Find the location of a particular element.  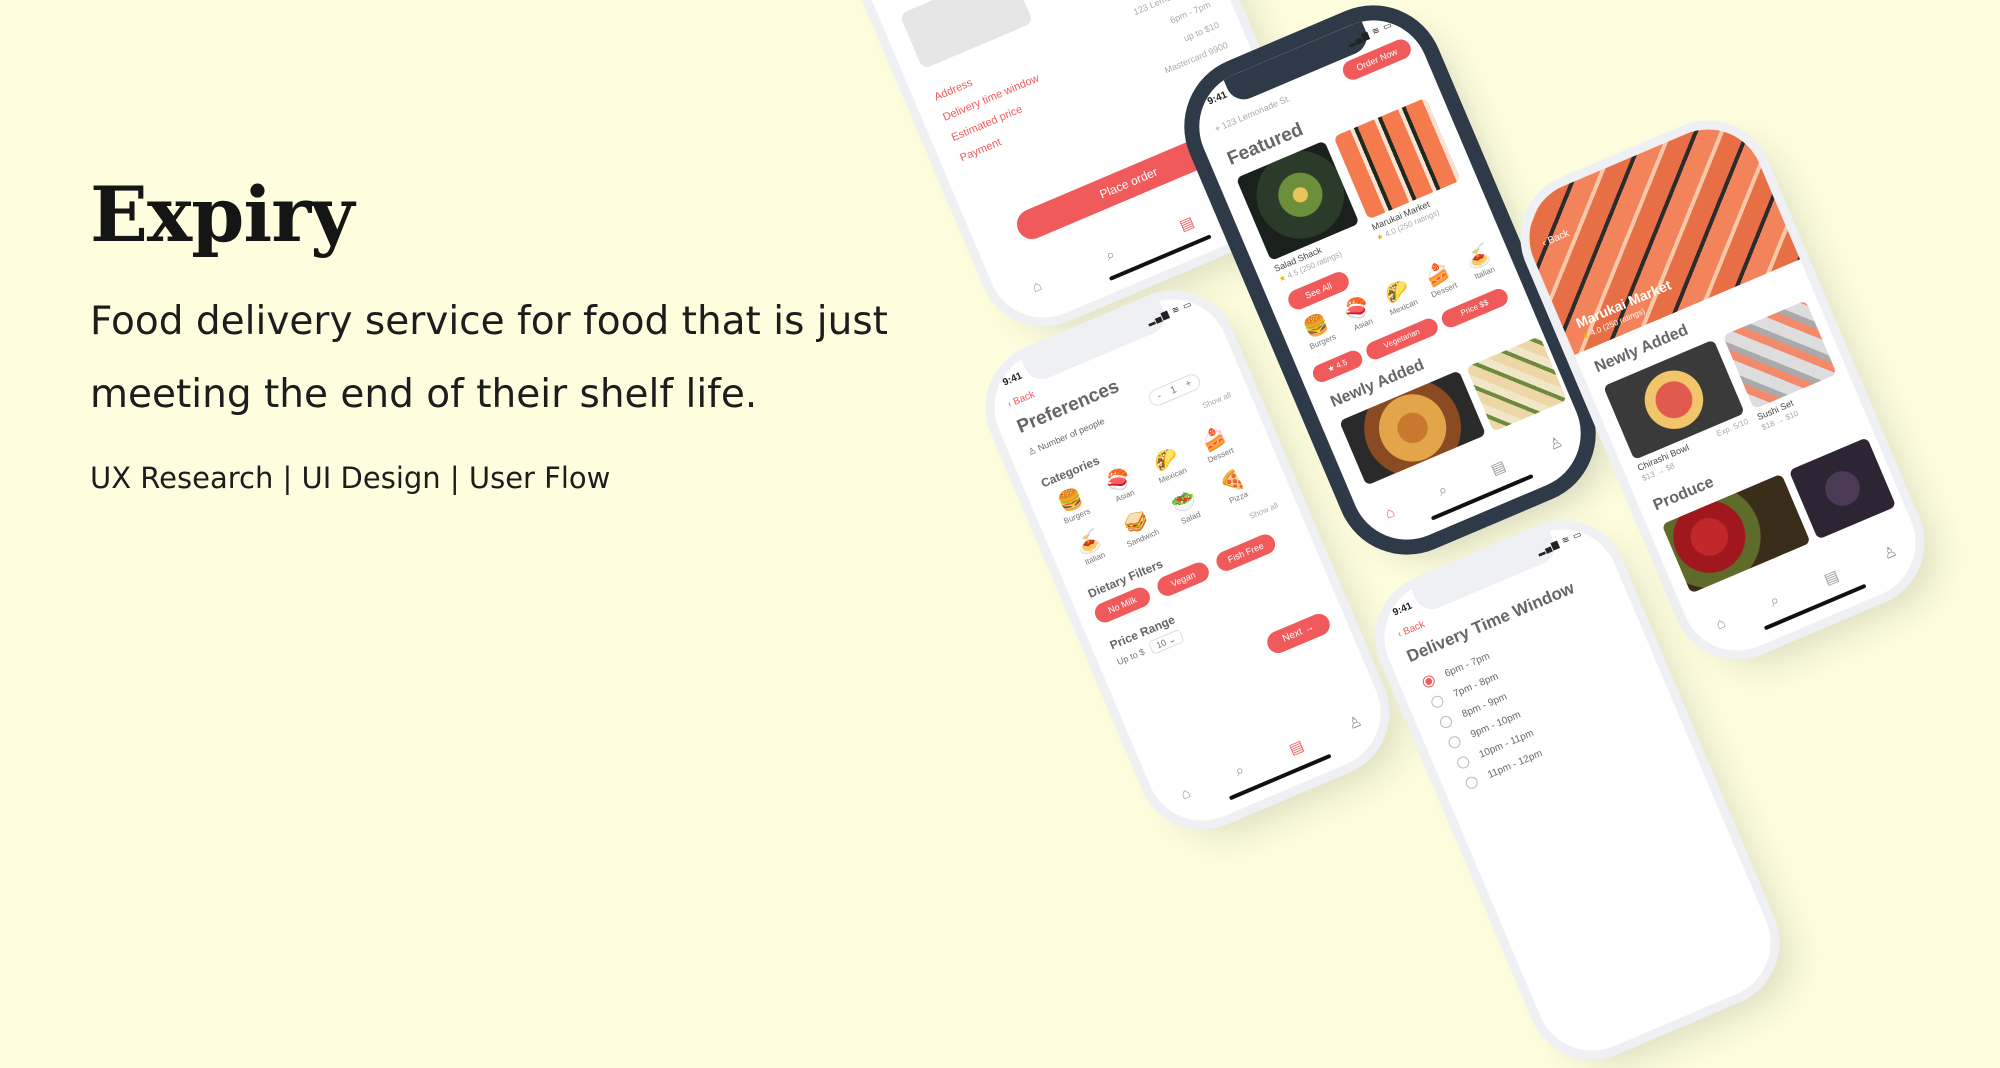

category-dessert: 🍰 Dessert is located at coordinates (1215, 444).